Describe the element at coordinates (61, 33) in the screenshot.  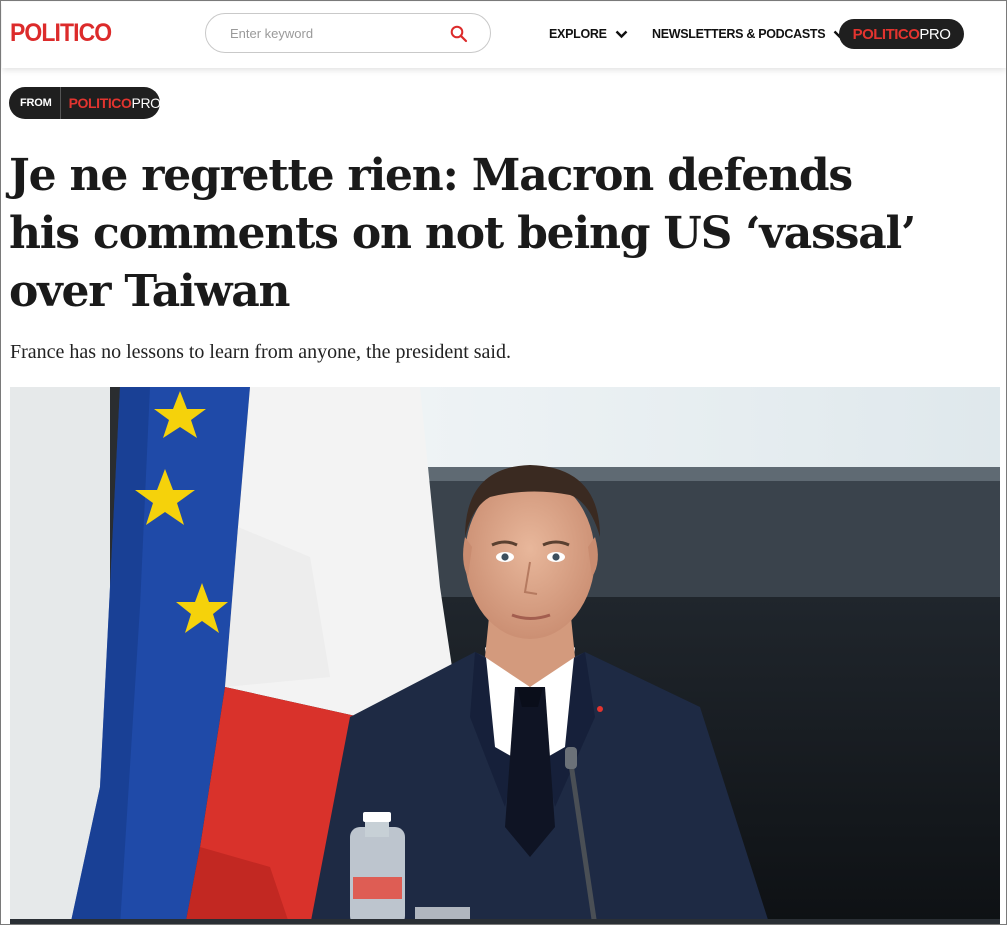
I see `politico-logo: POLITICO` at that location.